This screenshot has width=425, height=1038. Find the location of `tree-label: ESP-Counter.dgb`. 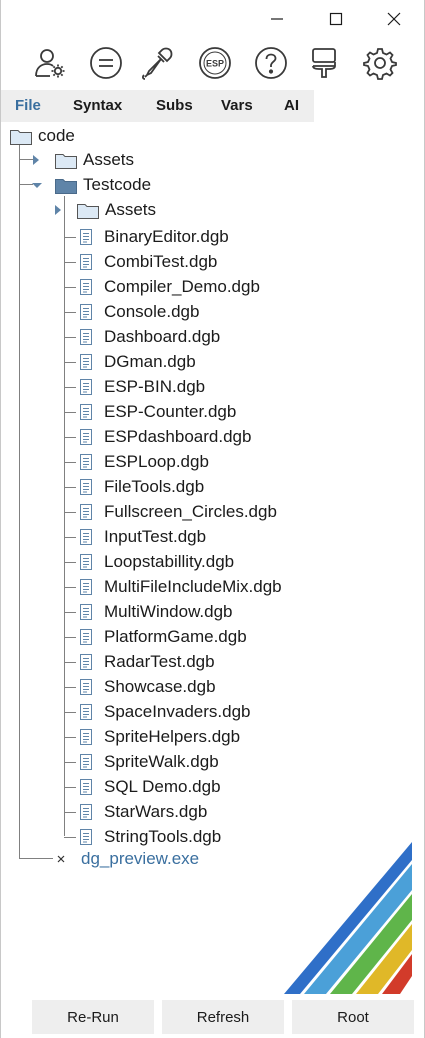

tree-label: ESP-Counter.dgb is located at coordinates (170, 411).